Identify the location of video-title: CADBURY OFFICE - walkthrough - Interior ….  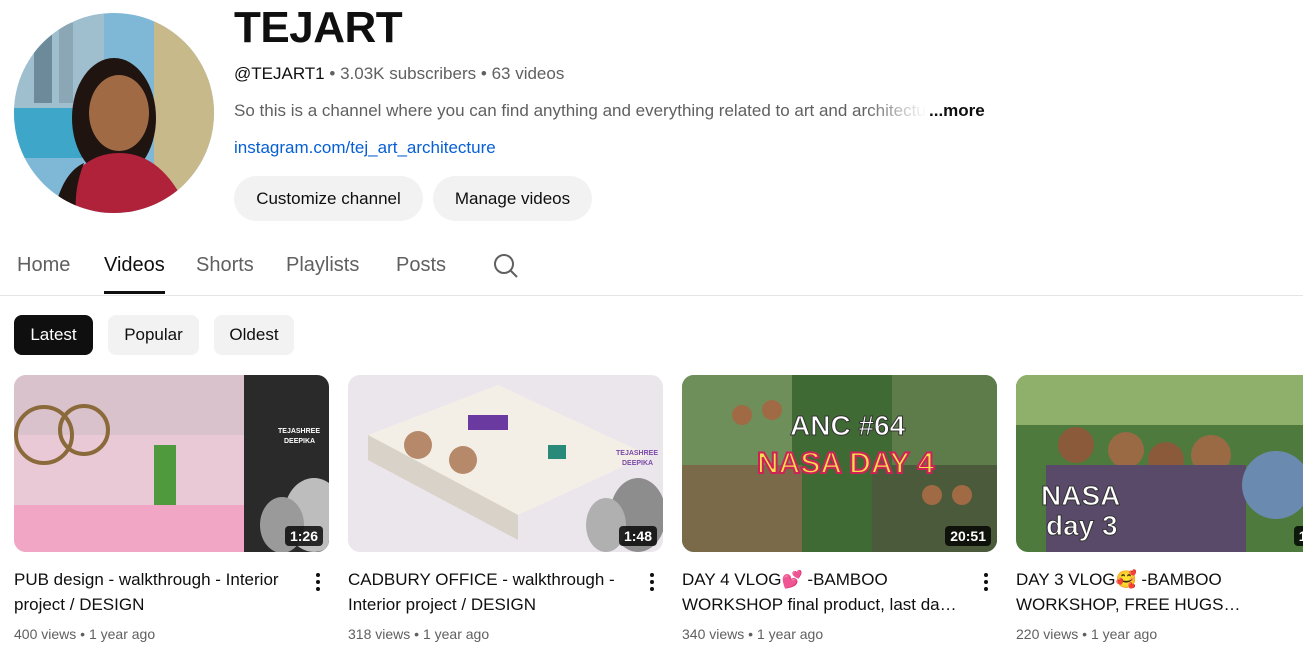
(488, 592).